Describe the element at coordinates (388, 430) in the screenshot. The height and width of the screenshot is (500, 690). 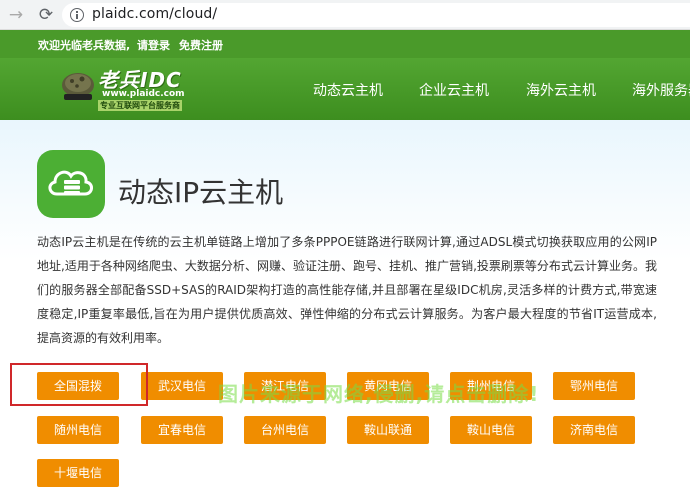
I see `region-button-anshan-unicom: 鞍山联通` at that location.